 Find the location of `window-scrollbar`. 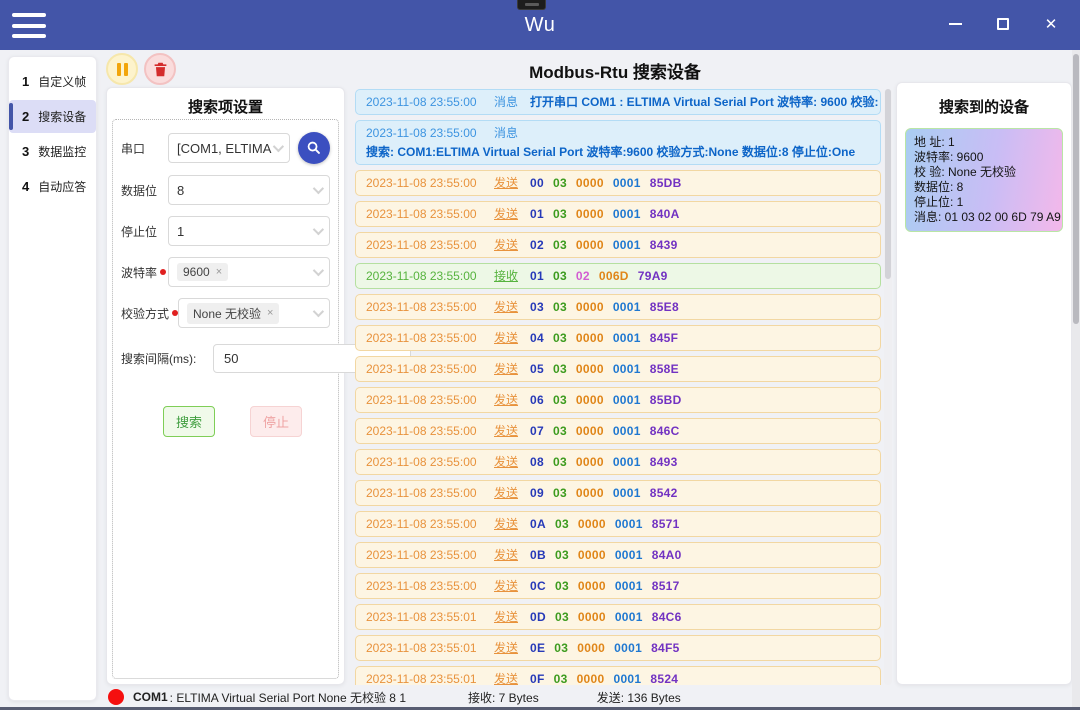

window-scrollbar is located at coordinates (1076, 378).